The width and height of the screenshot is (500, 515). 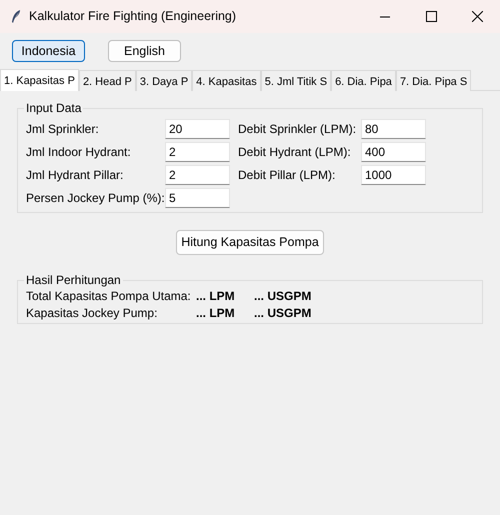 I want to click on input-field: 80, so click(x=393, y=128).